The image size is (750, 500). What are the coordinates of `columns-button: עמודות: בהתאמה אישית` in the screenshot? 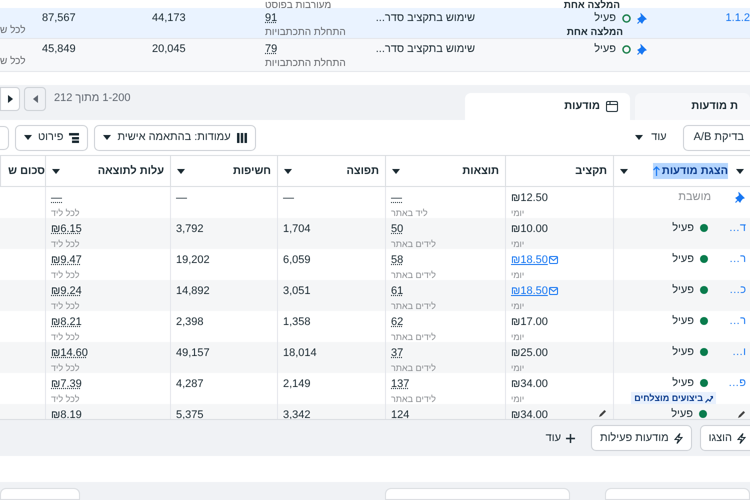 It's located at (175, 137).